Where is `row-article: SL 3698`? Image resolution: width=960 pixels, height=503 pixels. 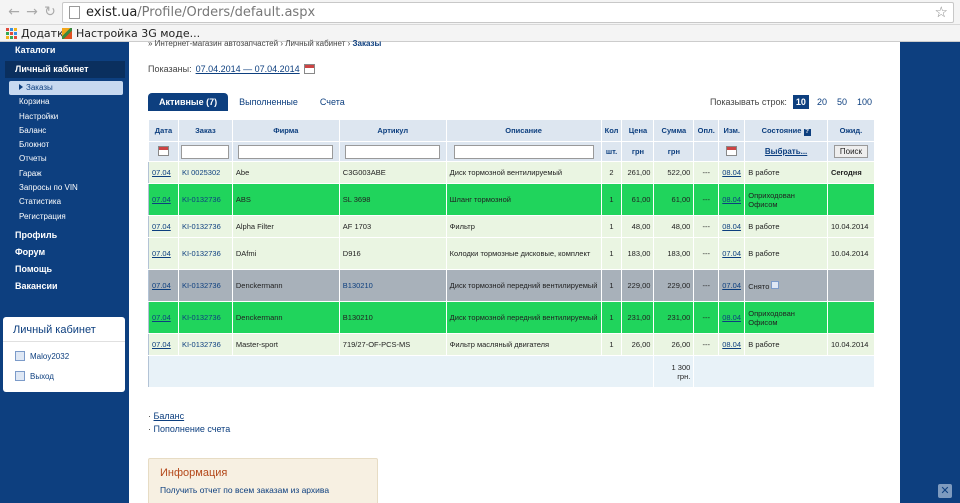
row-article: SL 3698 is located at coordinates (393, 199).